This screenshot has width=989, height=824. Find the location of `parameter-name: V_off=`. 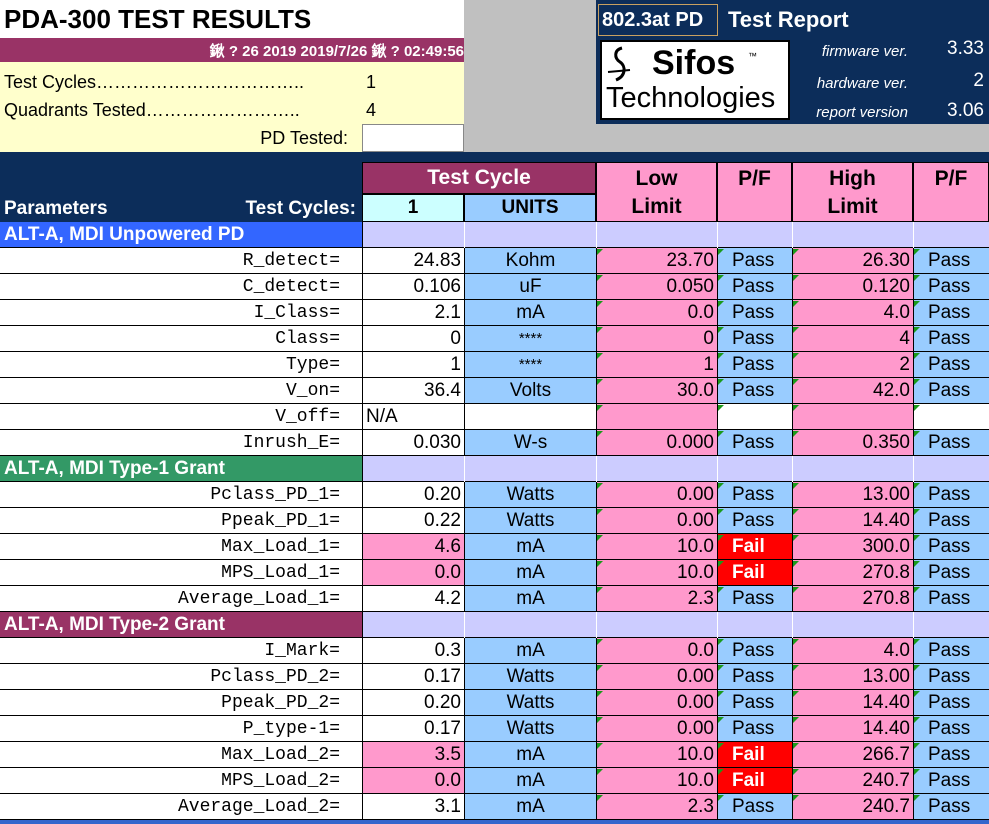

parameter-name: V_off= is located at coordinates (181, 417).